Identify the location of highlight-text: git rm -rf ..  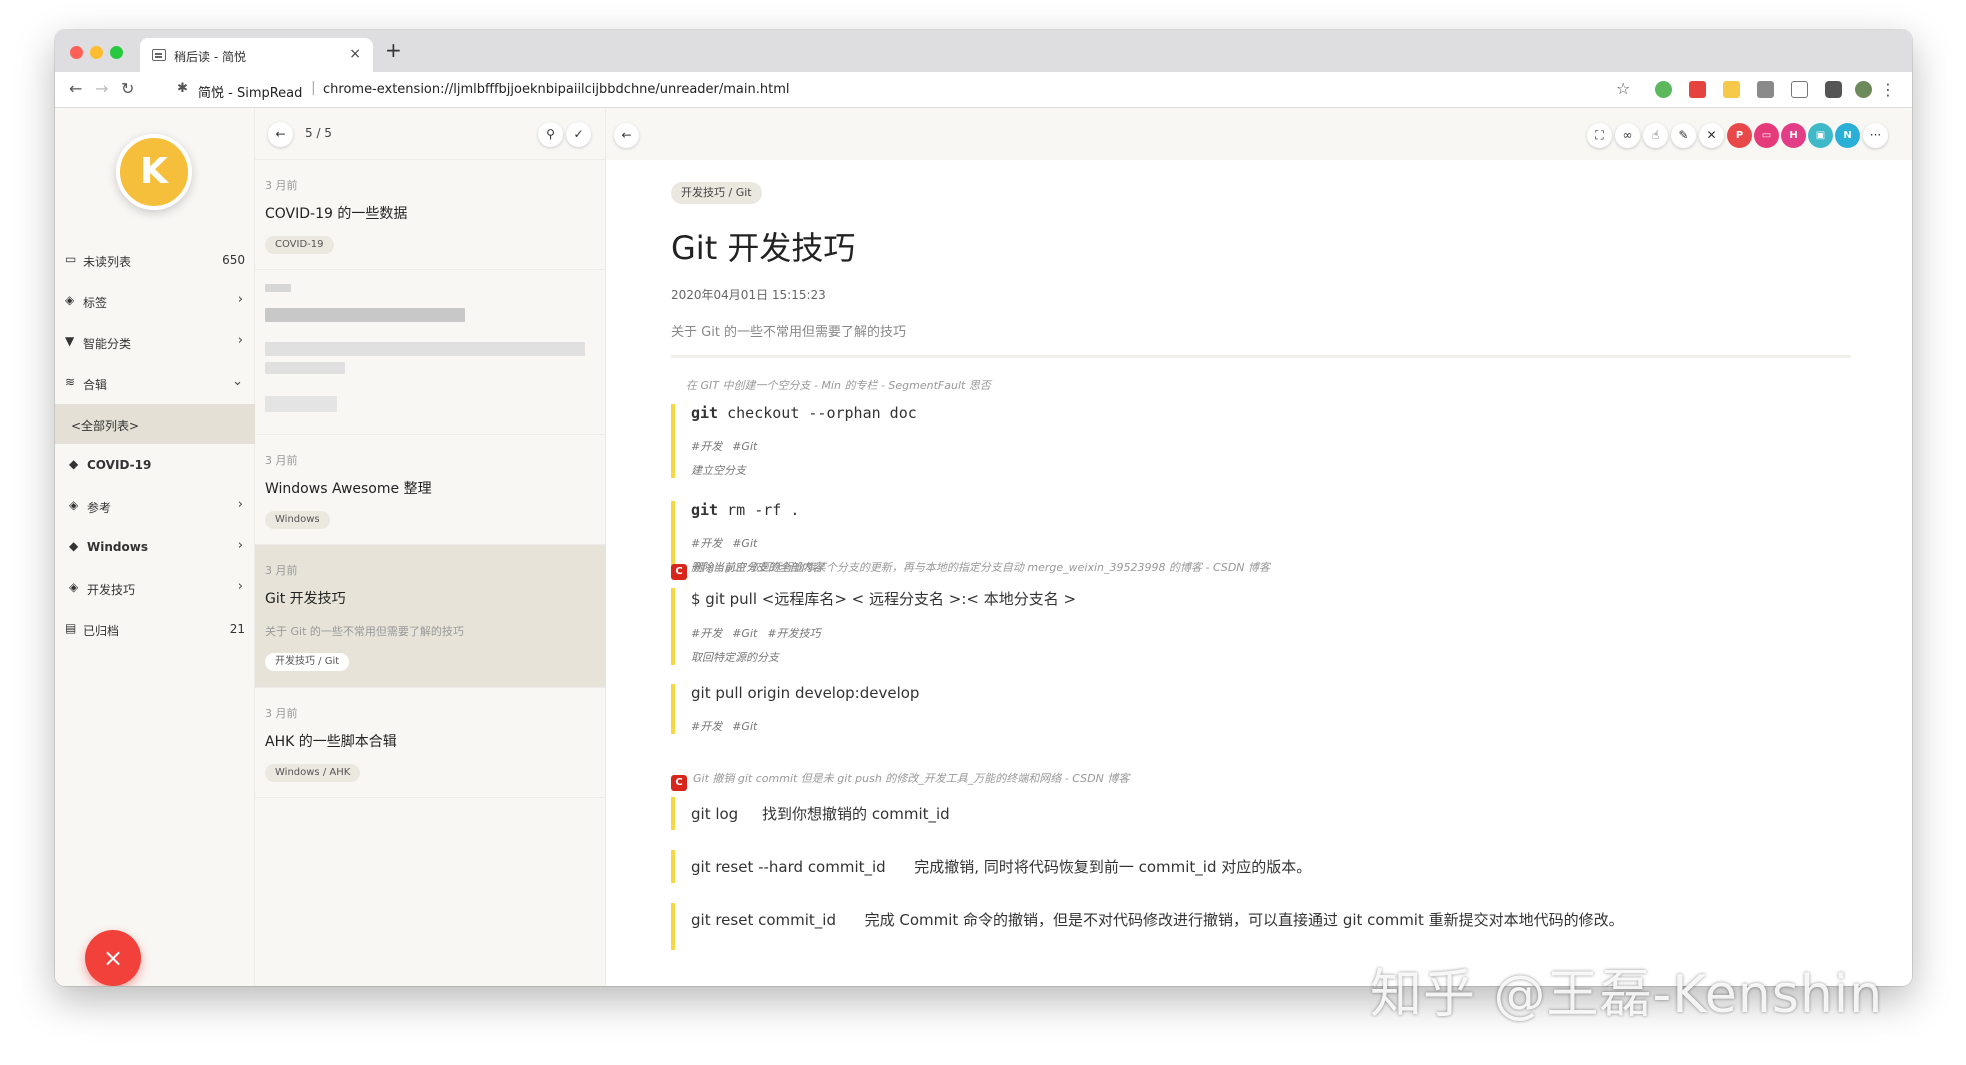
(745, 510).